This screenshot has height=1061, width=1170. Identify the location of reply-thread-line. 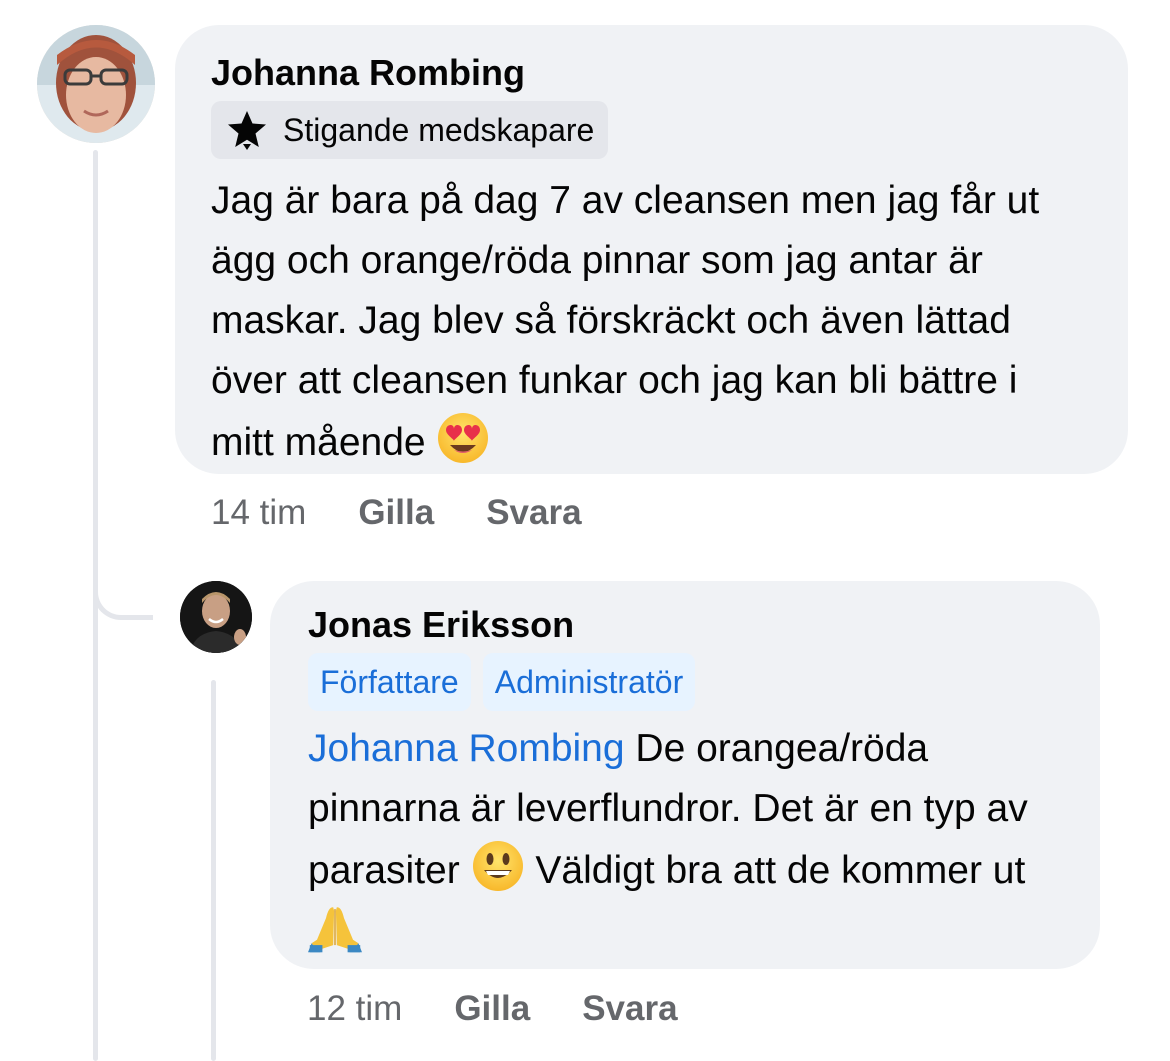
(213, 870).